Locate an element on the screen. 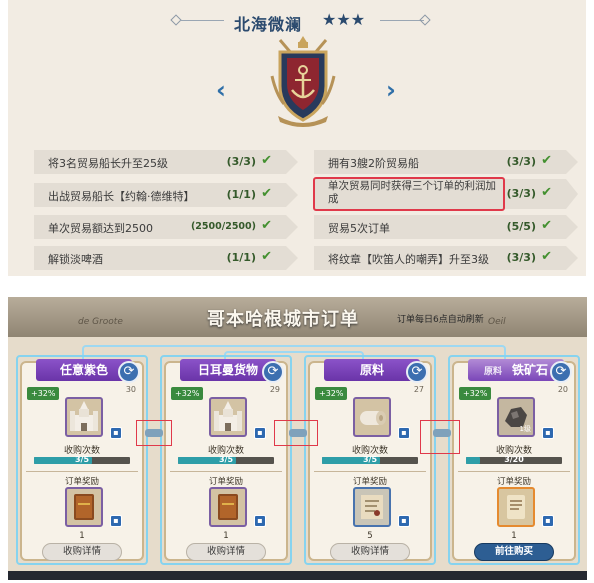 The height and width of the screenshot is (583, 594). bottom-edge is located at coordinates (297, 575).